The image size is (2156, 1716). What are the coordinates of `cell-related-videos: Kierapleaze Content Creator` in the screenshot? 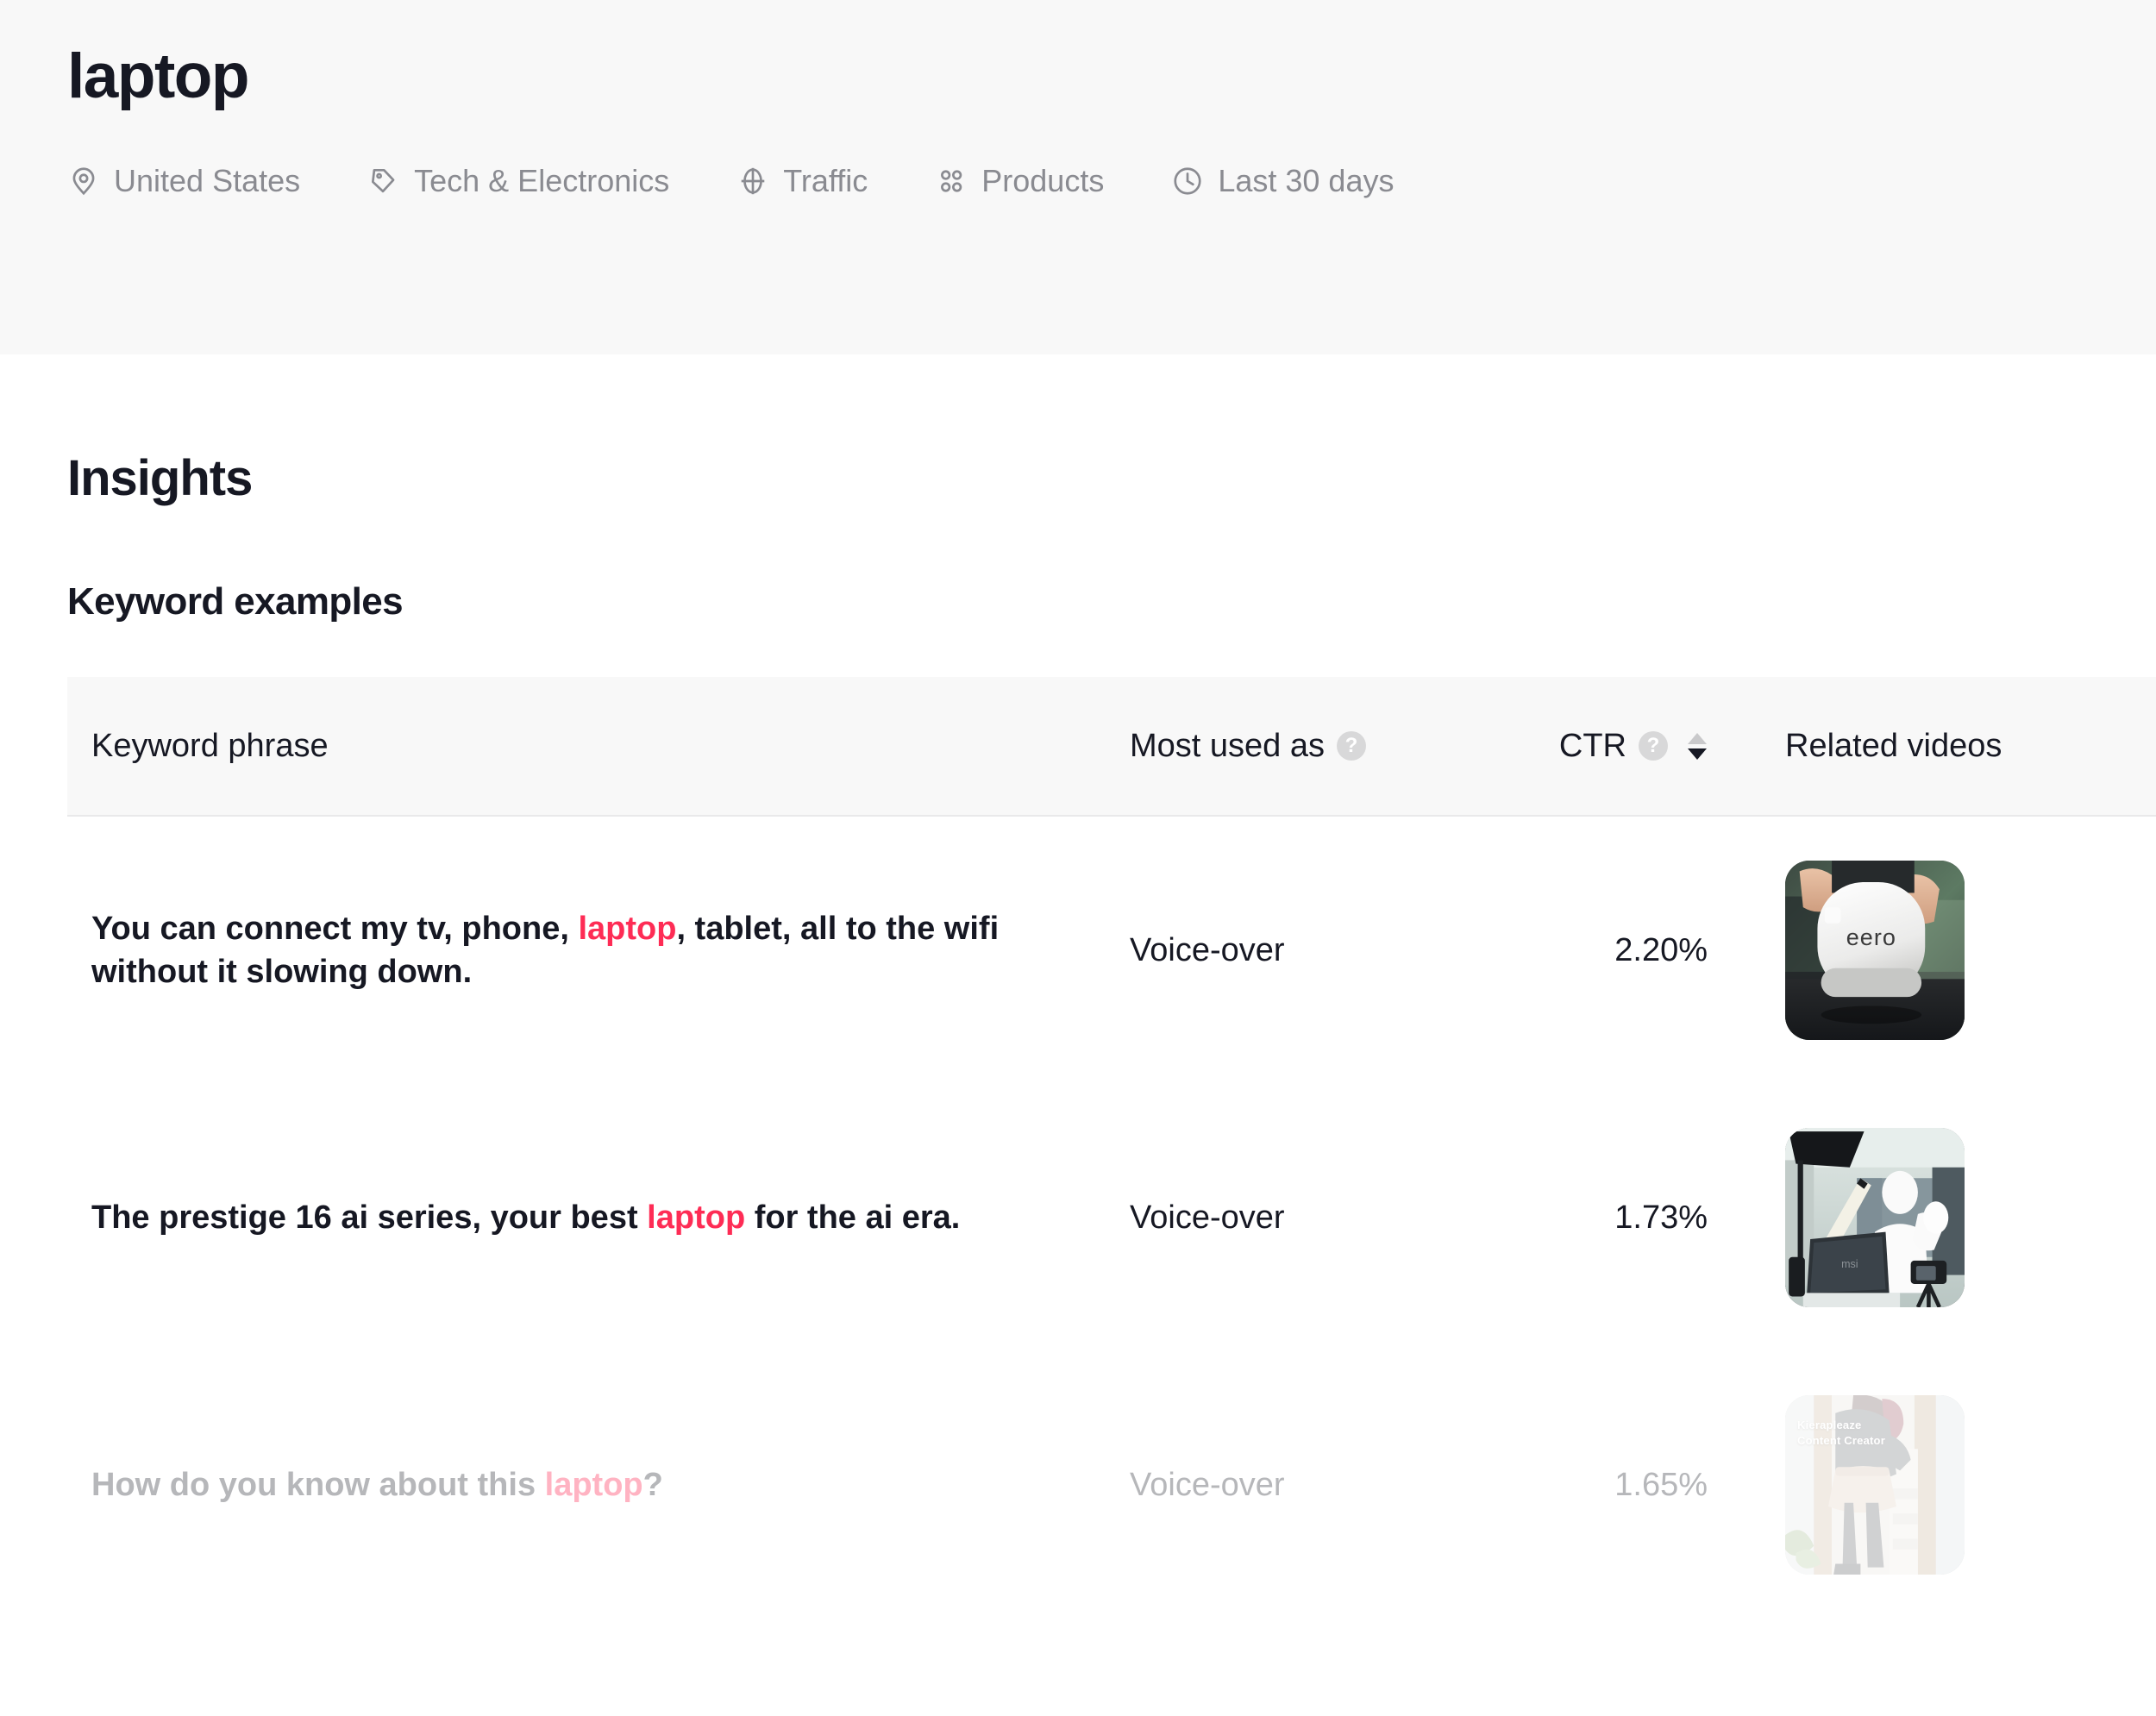 It's located at (1932, 1485).